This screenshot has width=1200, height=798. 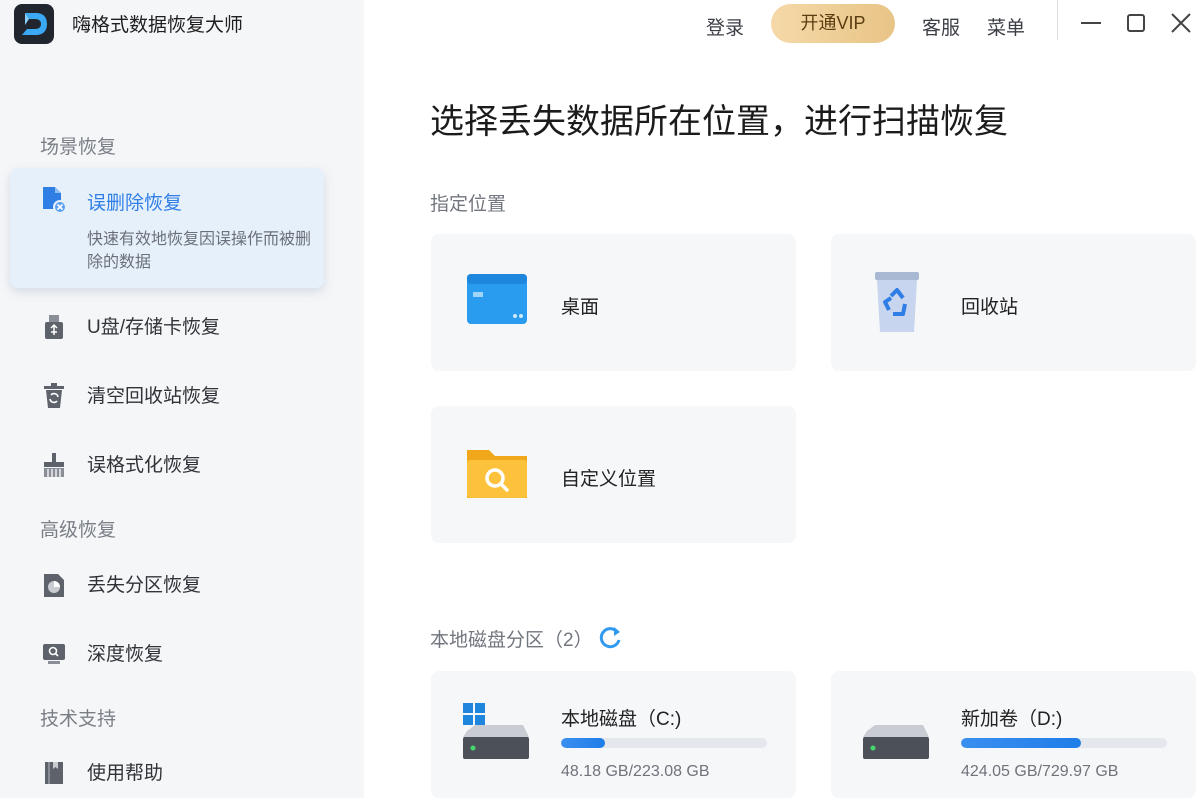 What do you see at coordinates (580, 307) in the screenshot?
I see `location-label: 桌面` at bounding box center [580, 307].